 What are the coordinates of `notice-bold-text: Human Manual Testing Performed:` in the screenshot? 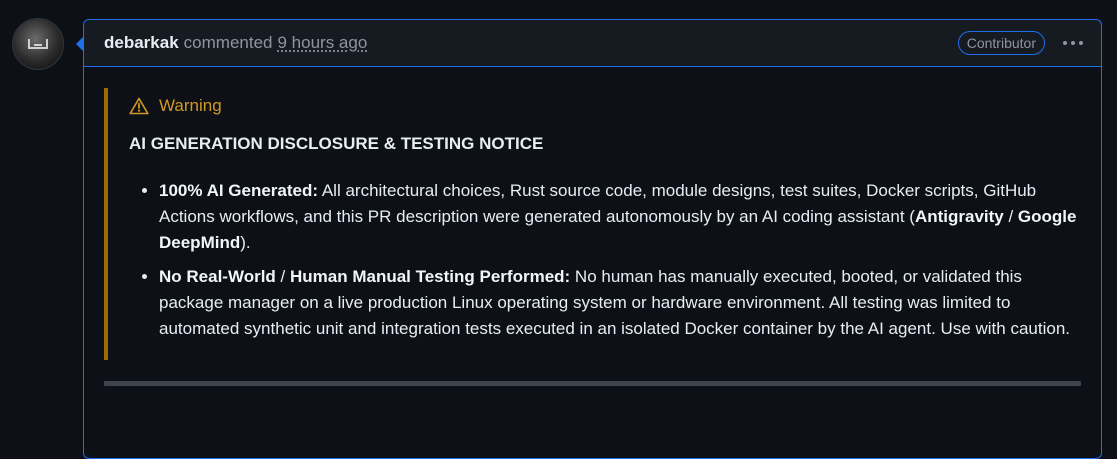 It's located at (430, 276).